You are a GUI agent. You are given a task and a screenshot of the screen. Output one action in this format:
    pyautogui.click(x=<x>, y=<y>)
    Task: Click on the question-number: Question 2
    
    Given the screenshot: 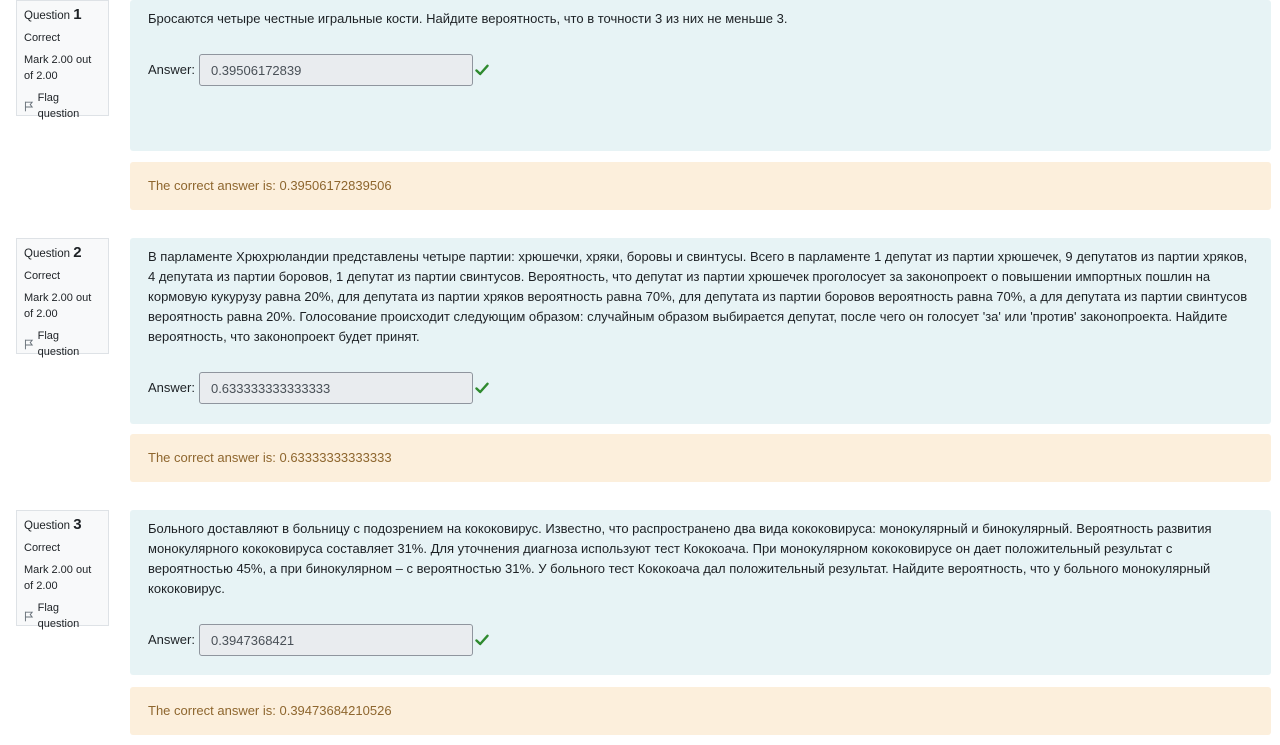 What is the action you would take?
    pyautogui.click(x=62, y=253)
    